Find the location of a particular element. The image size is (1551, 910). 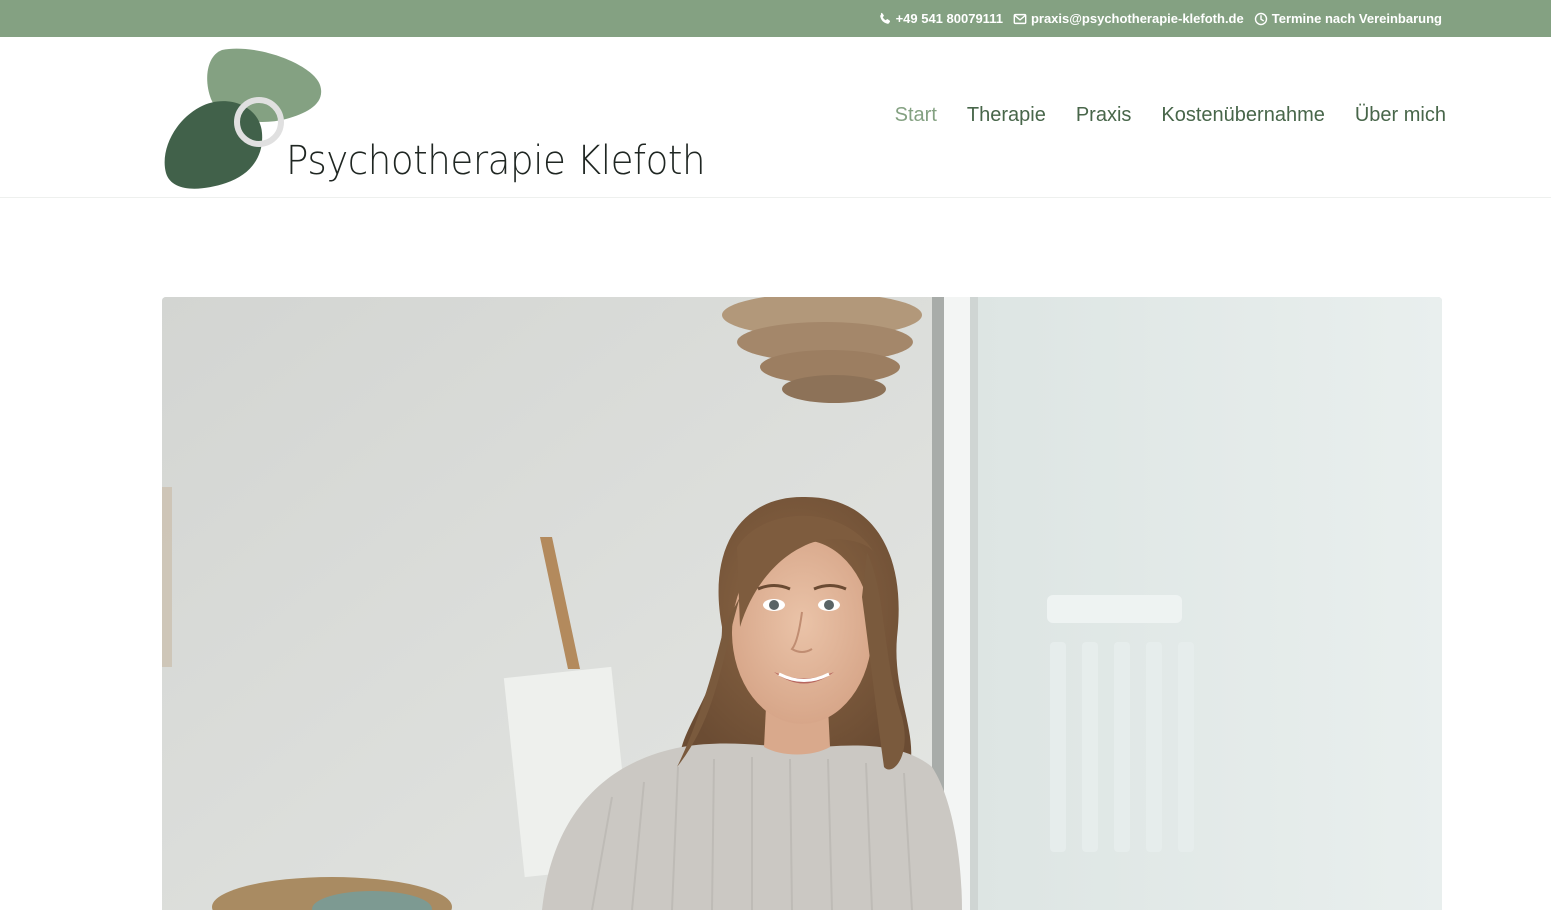

email-link: praxis@psychotherapie-klefoth.de is located at coordinates (1128, 18).